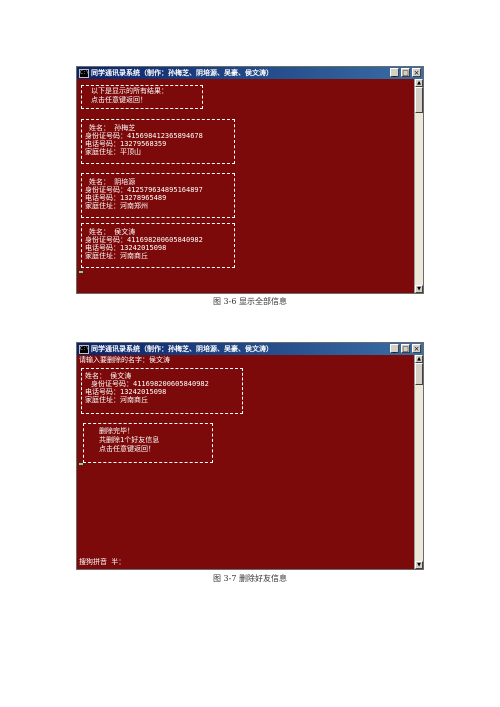 The width and height of the screenshot is (500, 707). Describe the element at coordinates (124, 360) in the screenshot. I see `delete-prompt: 请输入要删除的名字：侯文涛` at that location.